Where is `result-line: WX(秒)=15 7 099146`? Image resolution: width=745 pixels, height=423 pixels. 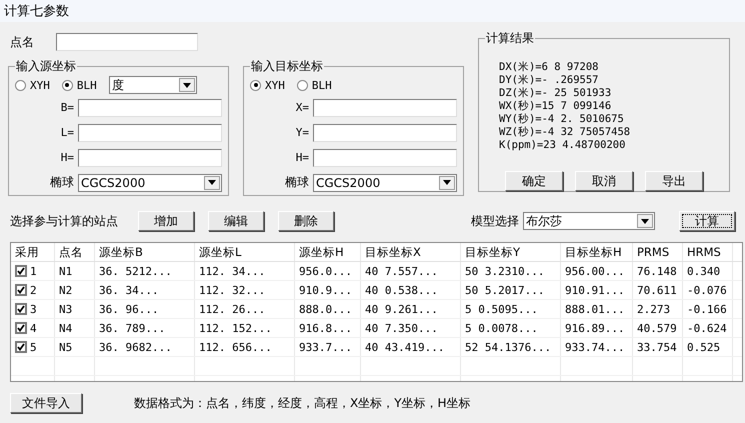 result-line: WX(秒)=15 7 099146 is located at coordinates (555, 106).